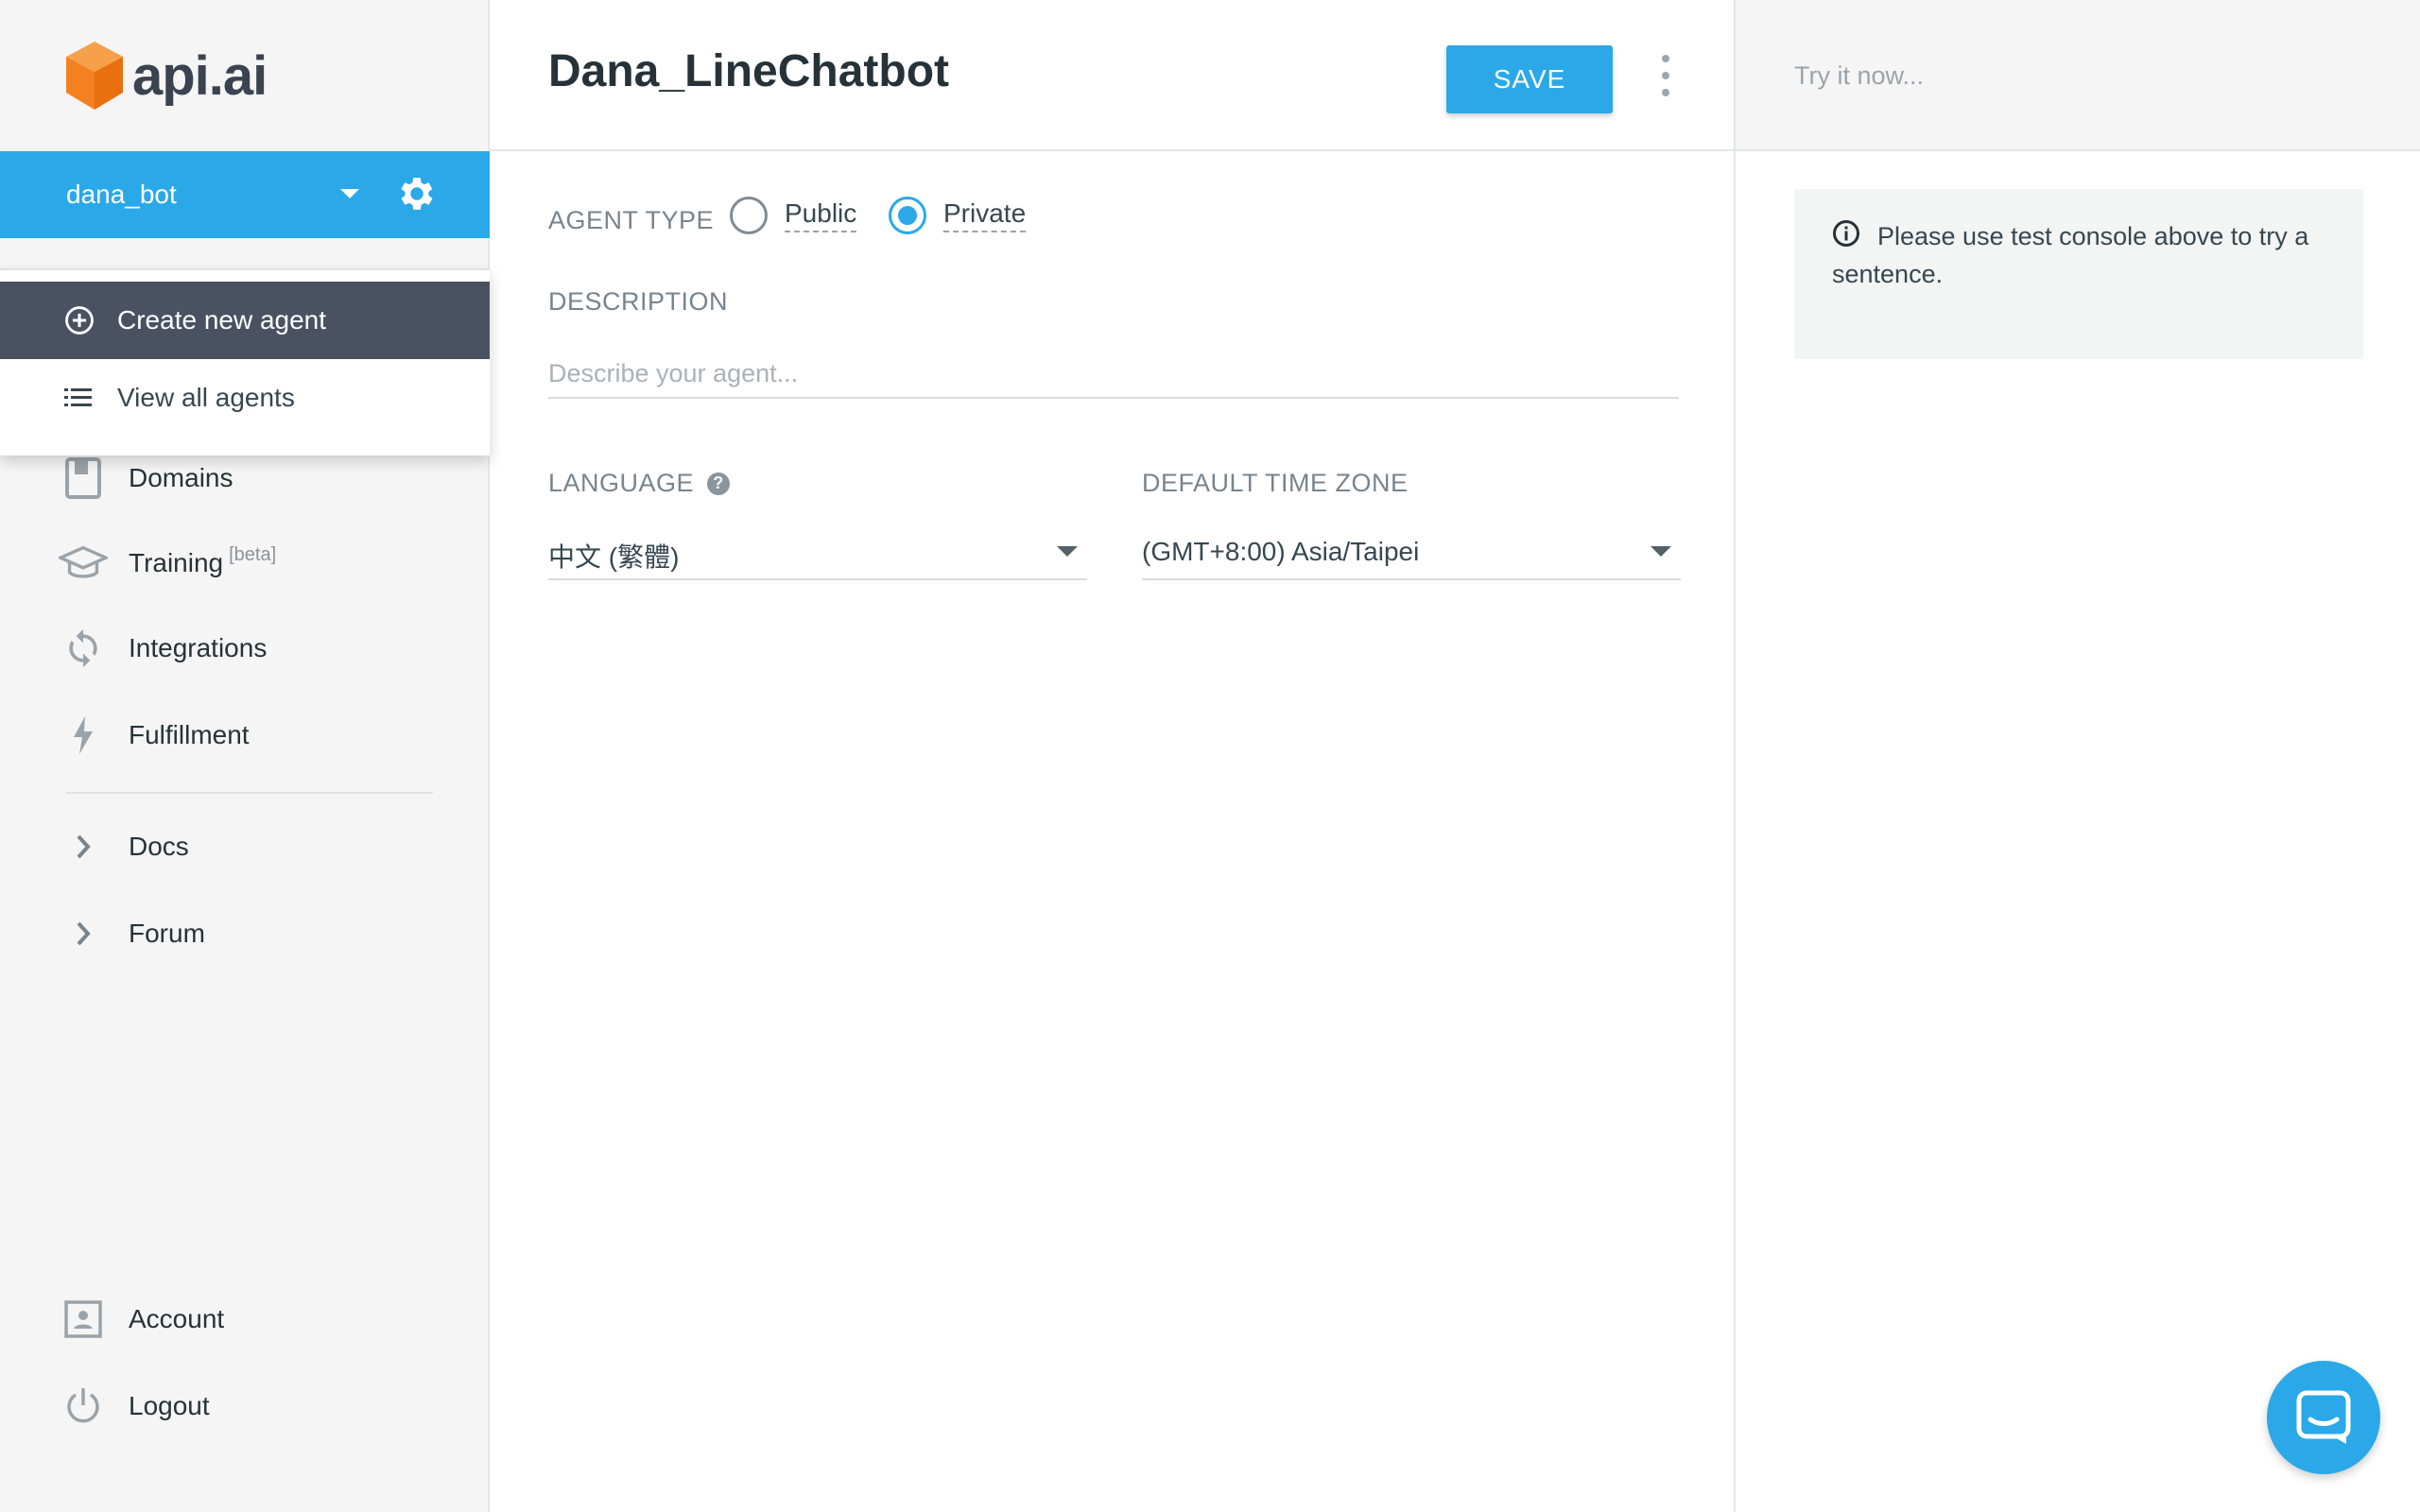 Image resolution: width=2420 pixels, height=1512 pixels. What do you see at coordinates (817, 555) in the screenshot?
I see `language-select: 中文 (繁體)` at bounding box center [817, 555].